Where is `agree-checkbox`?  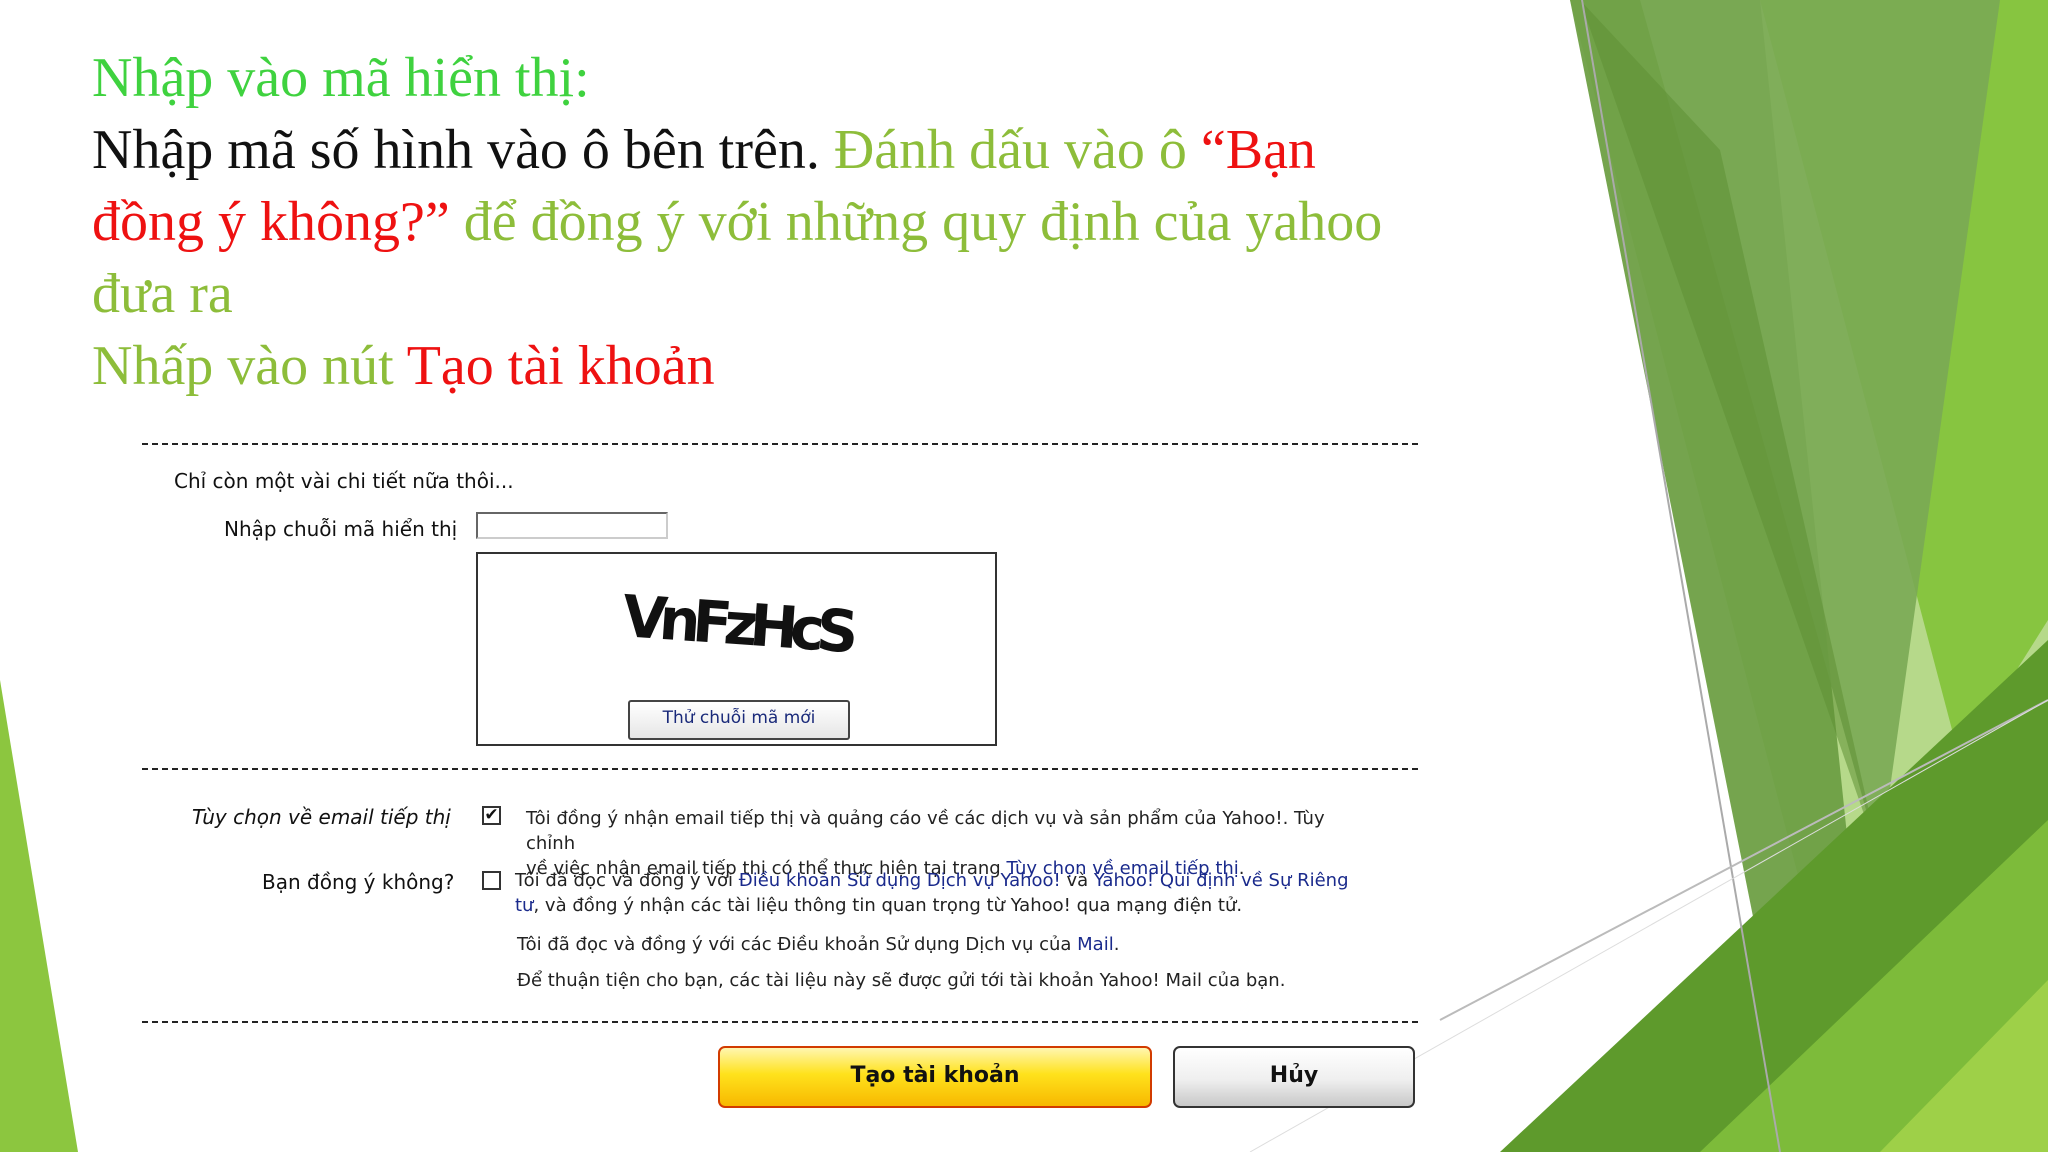 agree-checkbox is located at coordinates (491, 880).